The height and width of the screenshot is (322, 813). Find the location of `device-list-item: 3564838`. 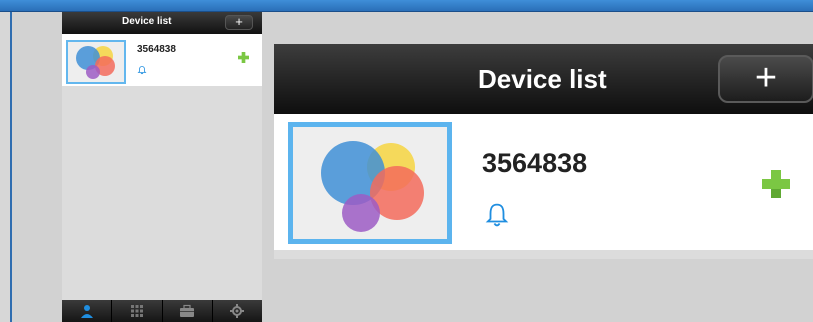

device-list-item: 3564838 is located at coordinates (162, 60).